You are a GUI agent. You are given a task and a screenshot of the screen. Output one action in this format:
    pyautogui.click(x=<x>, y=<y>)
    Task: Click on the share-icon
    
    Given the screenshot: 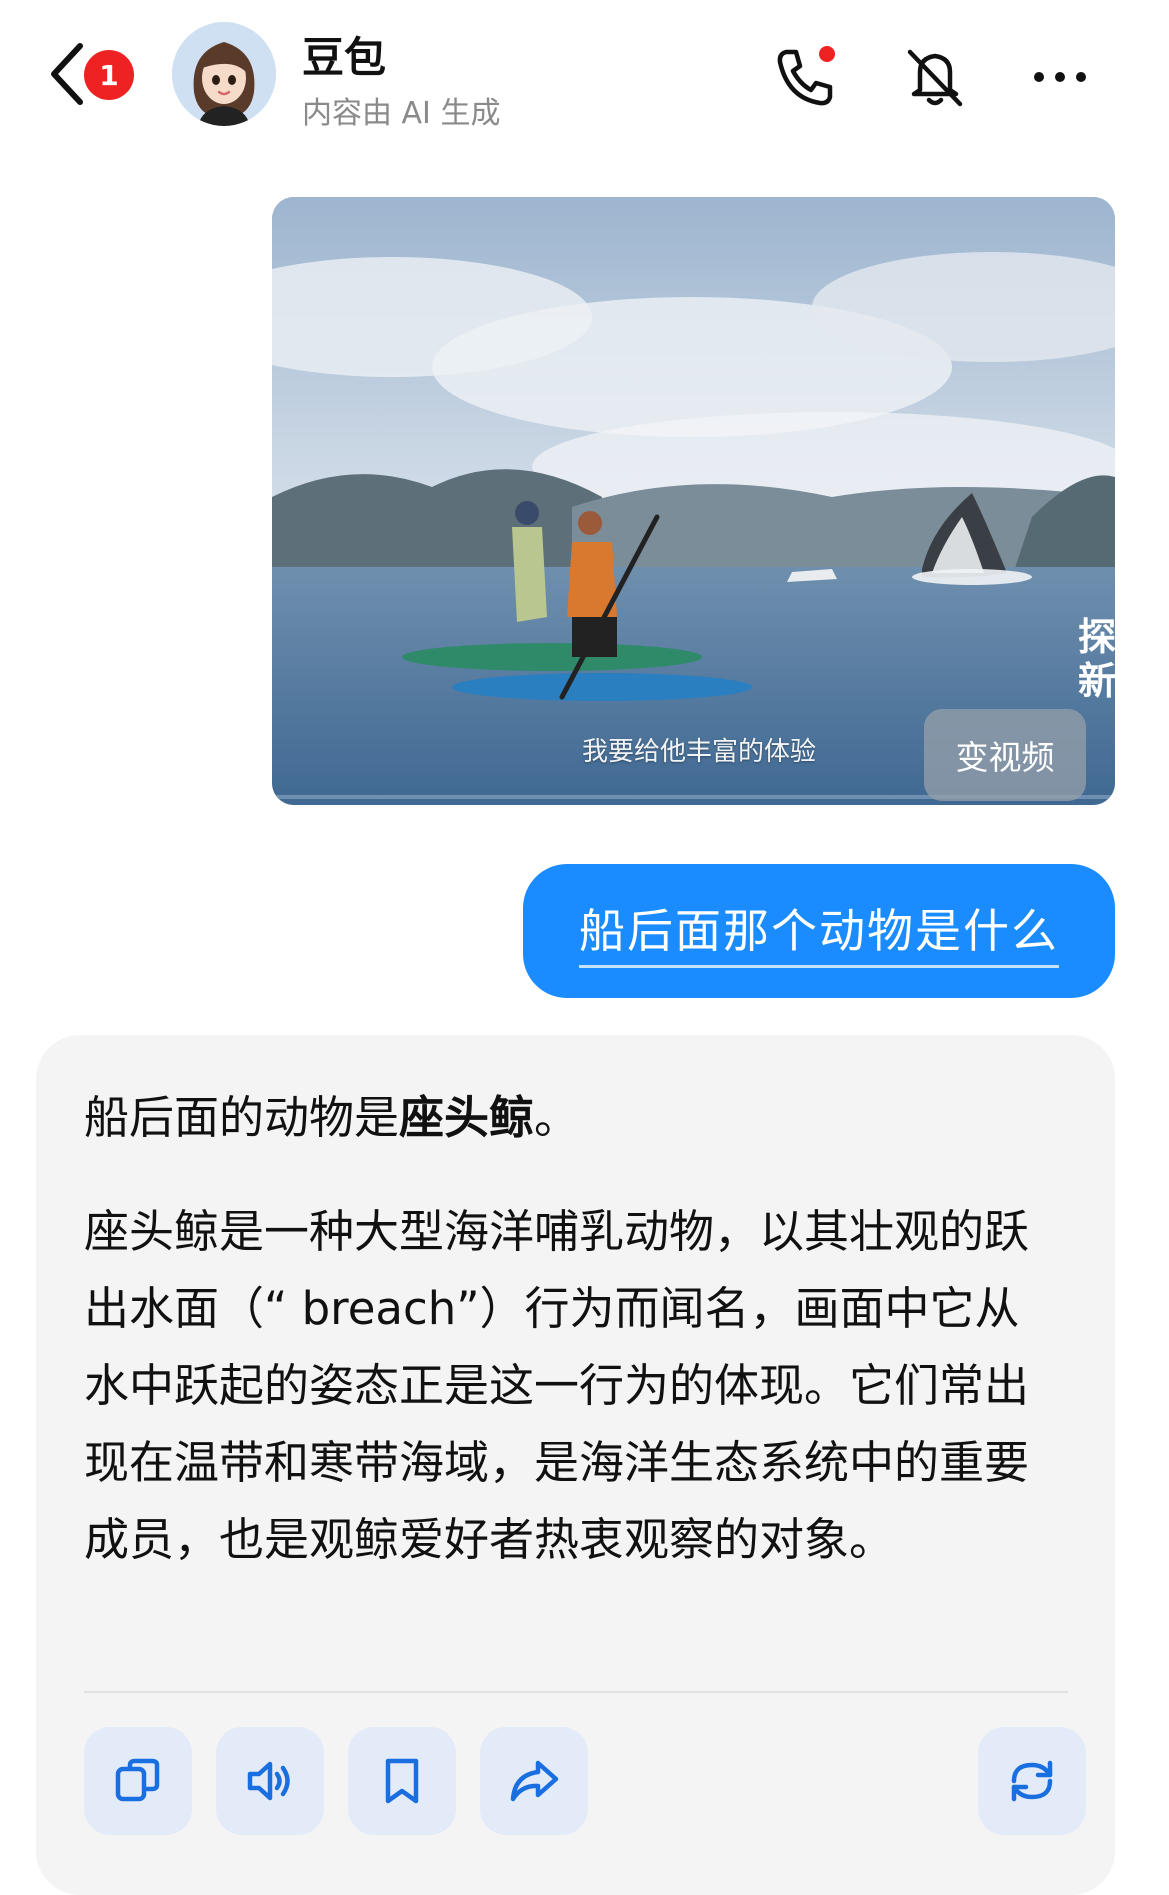 What is the action you would take?
    pyautogui.click(x=534, y=1781)
    